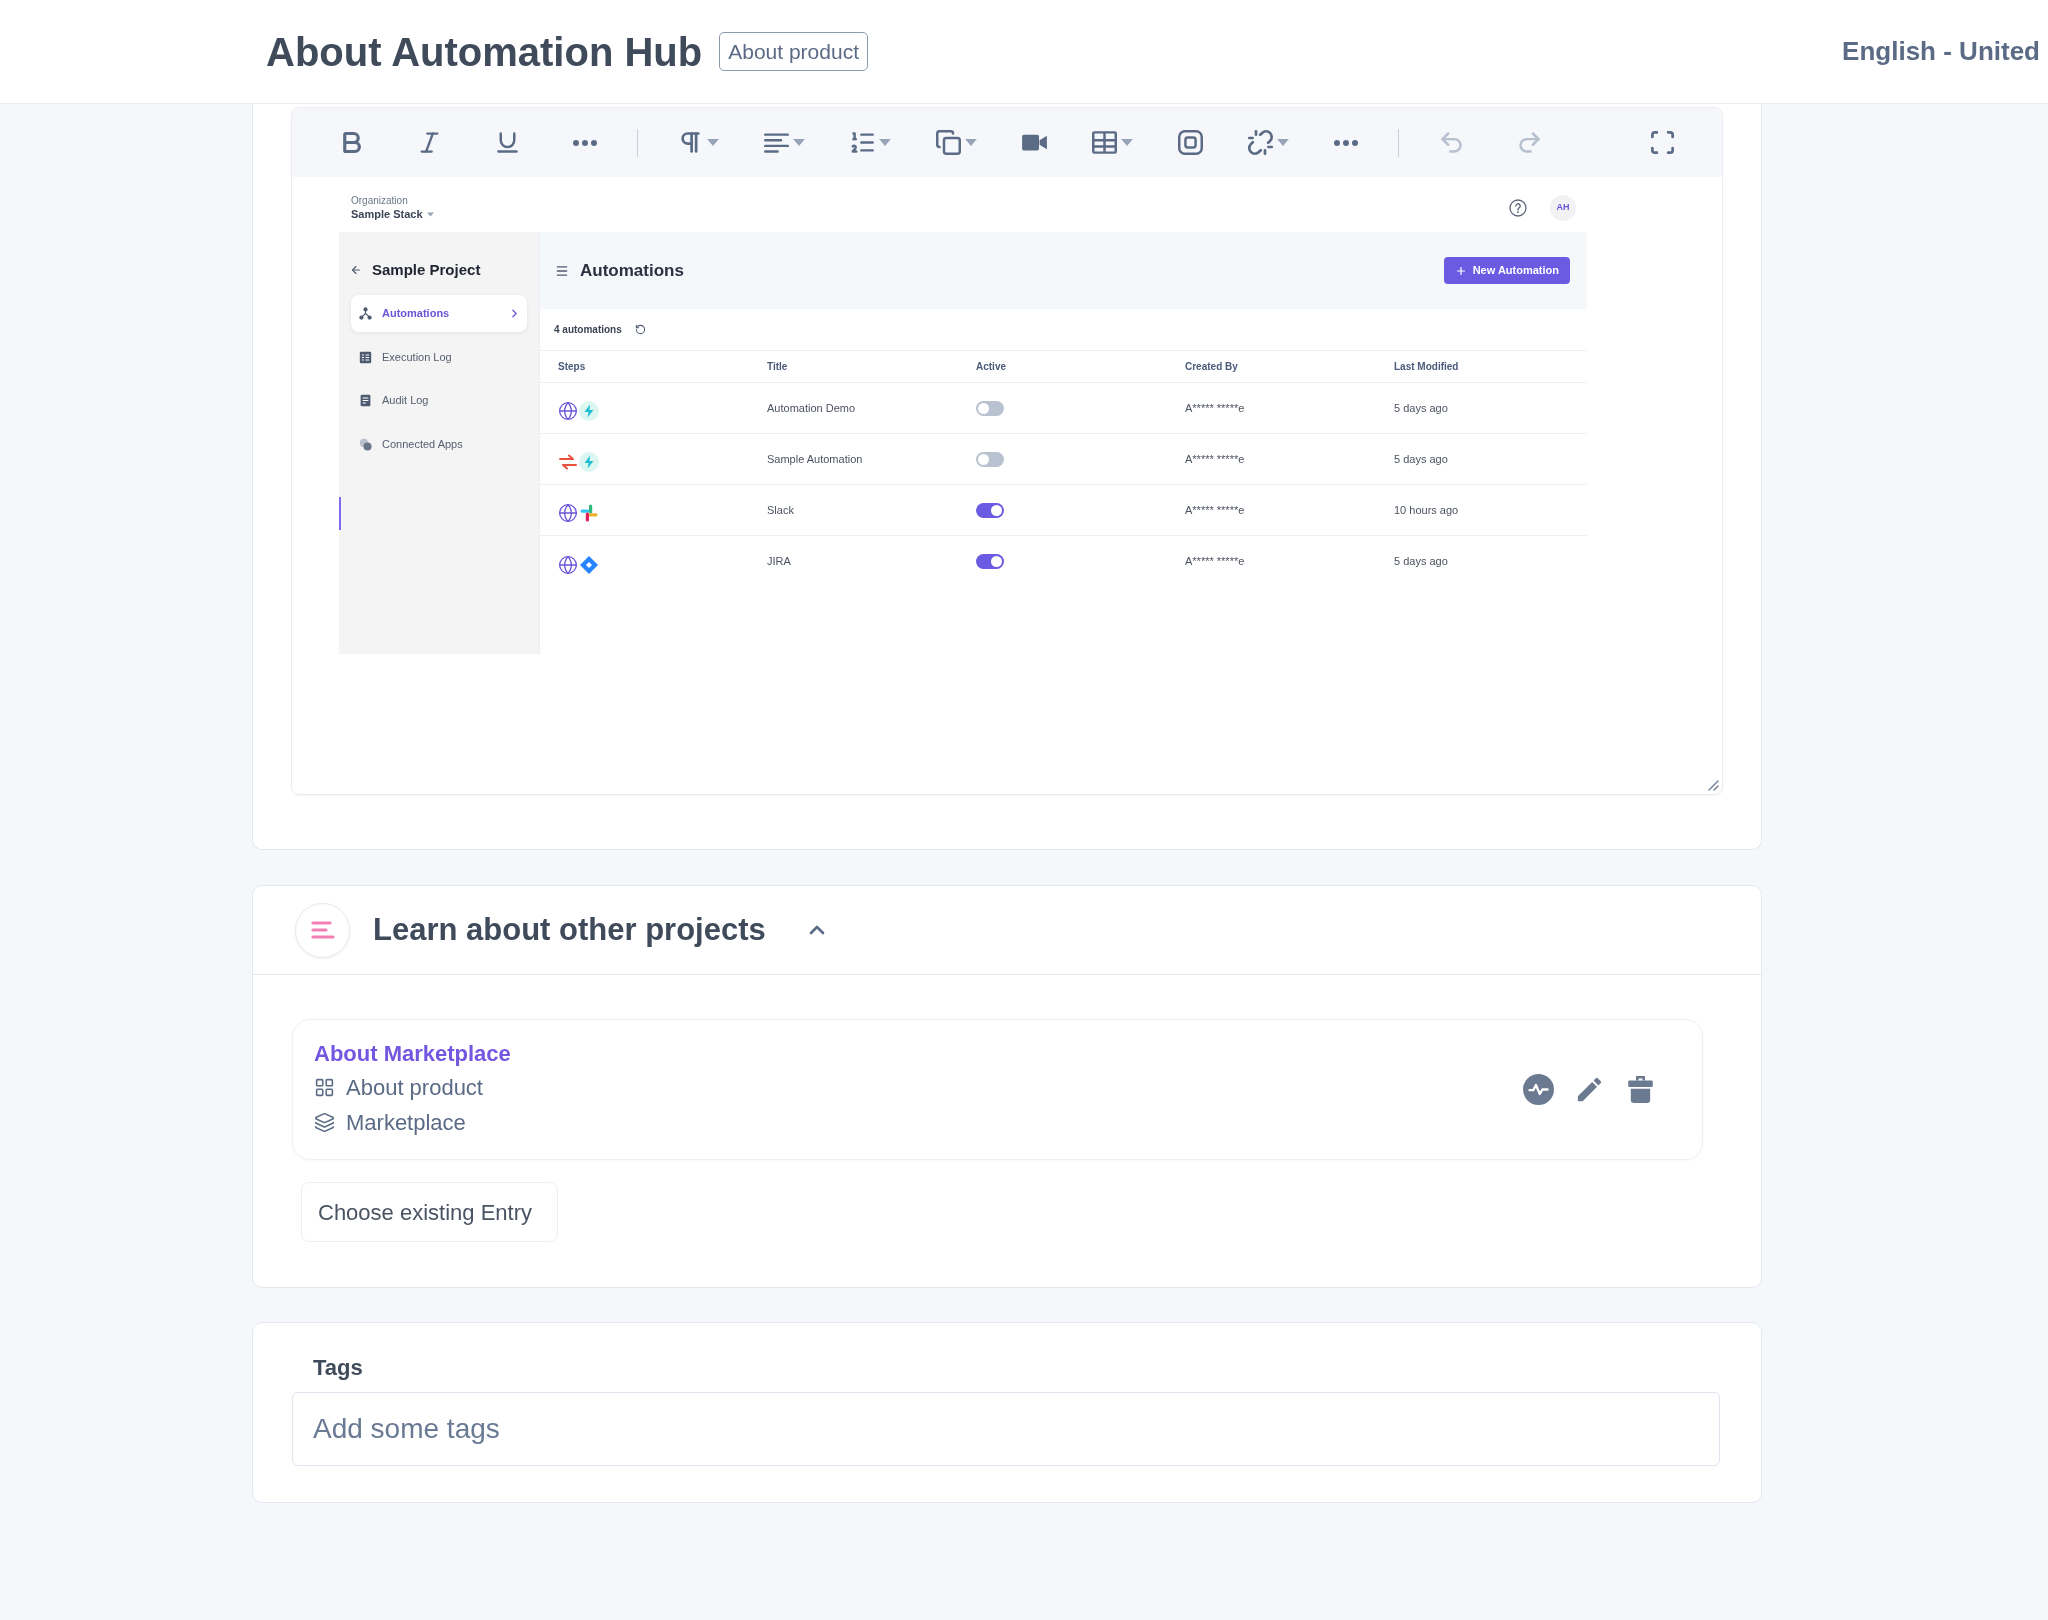 The image size is (2048, 1620). Describe the element at coordinates (324, 1122) in the screenshot. I see `layers-icon` at that location.